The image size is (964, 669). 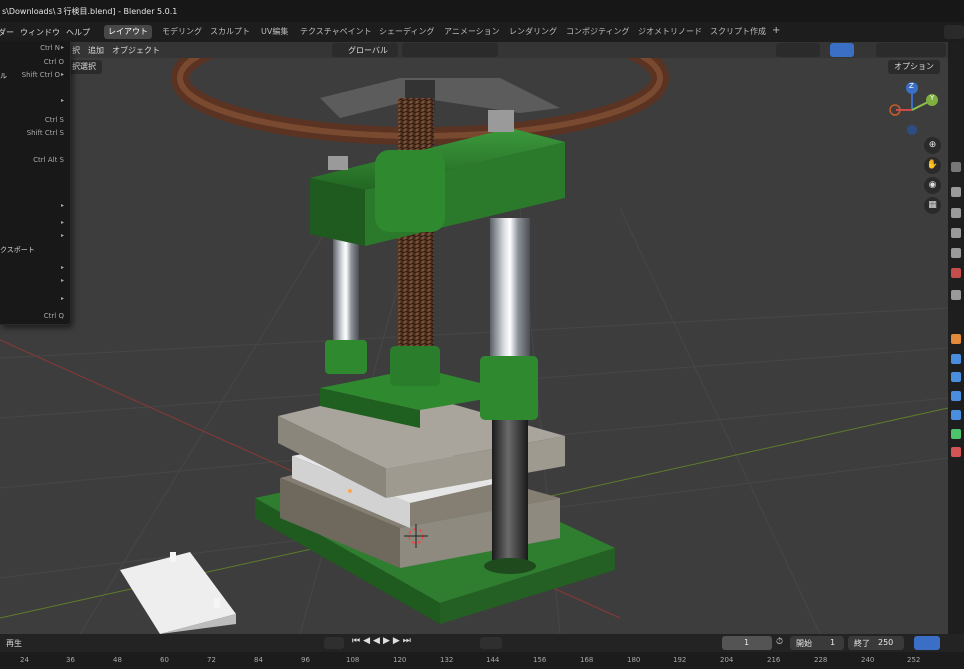 I want to click on tab-animation: アニメーション, so click(x=472, y=32).